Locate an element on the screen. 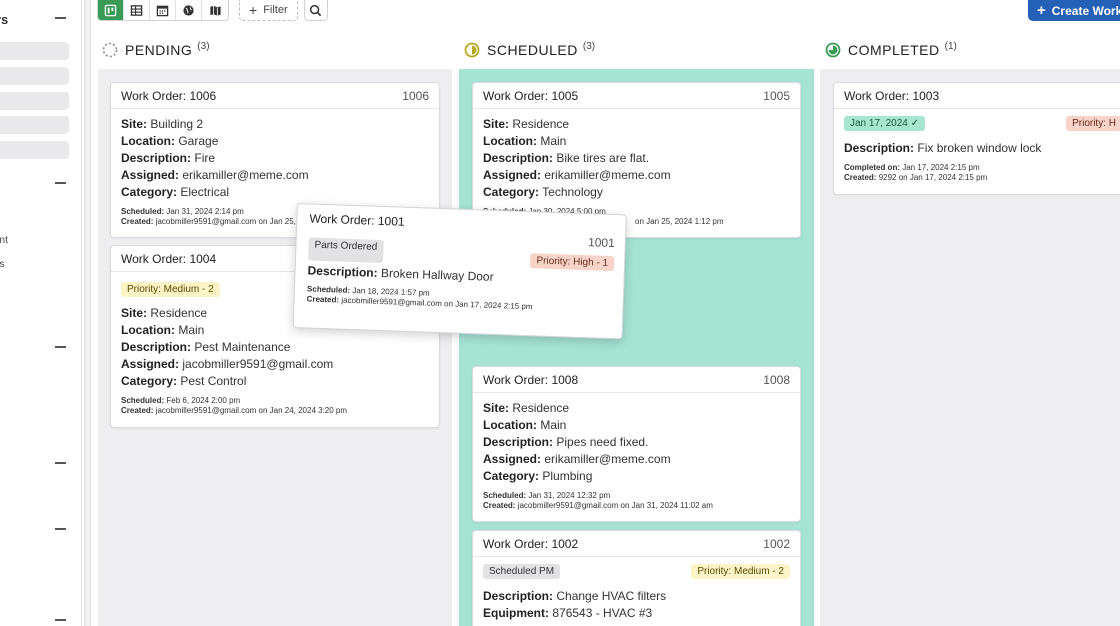  sidebar-title: rs is located at coordinates (4, 19).